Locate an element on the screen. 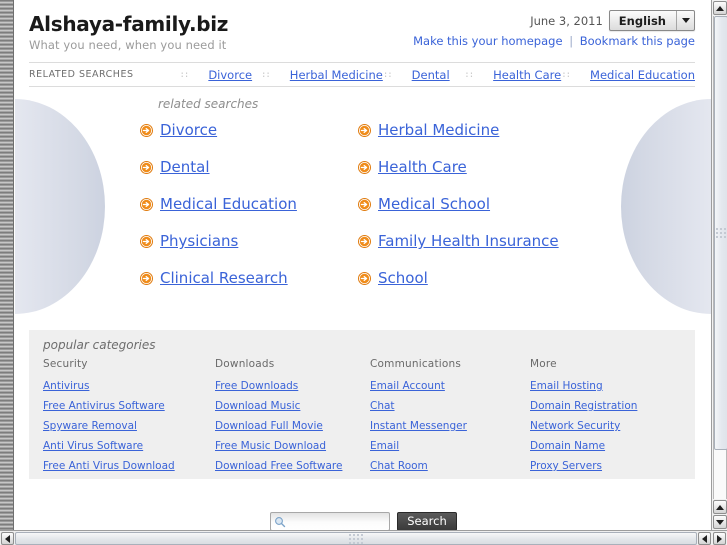  horizontal-scrollbar is located at coordinates (363, 537).